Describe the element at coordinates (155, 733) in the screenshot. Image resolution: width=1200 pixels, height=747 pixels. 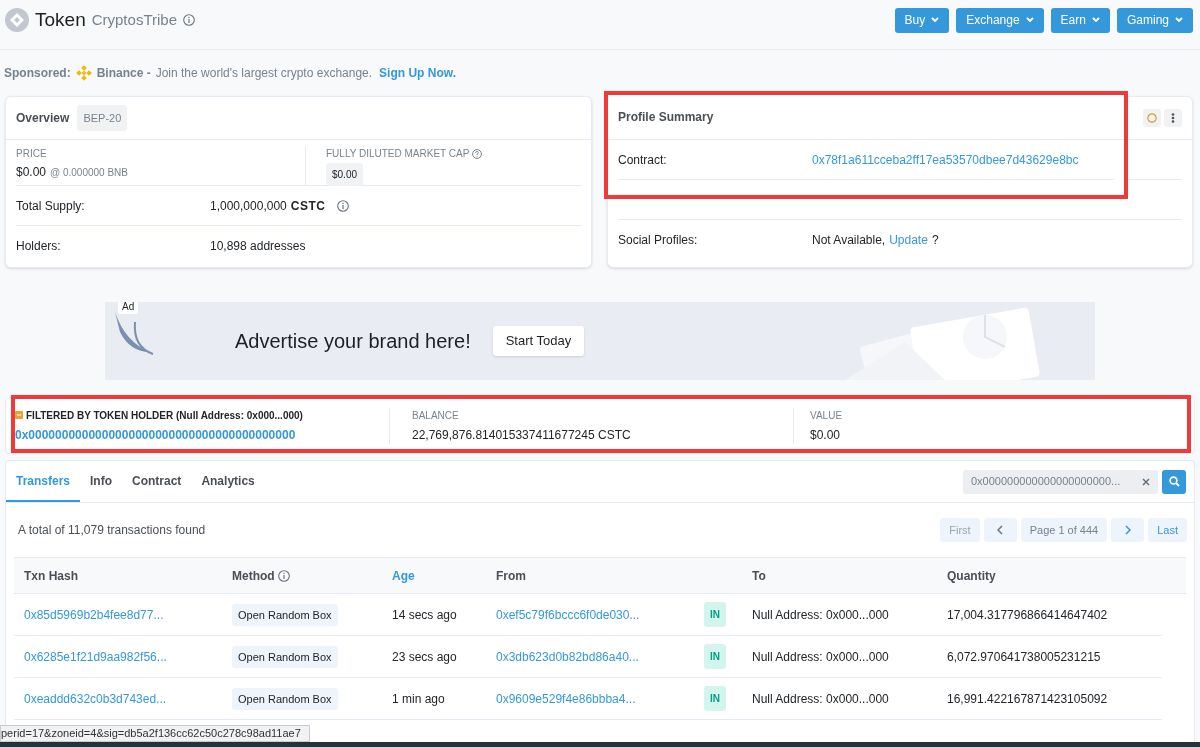
I see `status-url-tooltip: perid=17&zoneid=4&sig=db5a2f136cc62c50c278c98ad11ae7` at that location.